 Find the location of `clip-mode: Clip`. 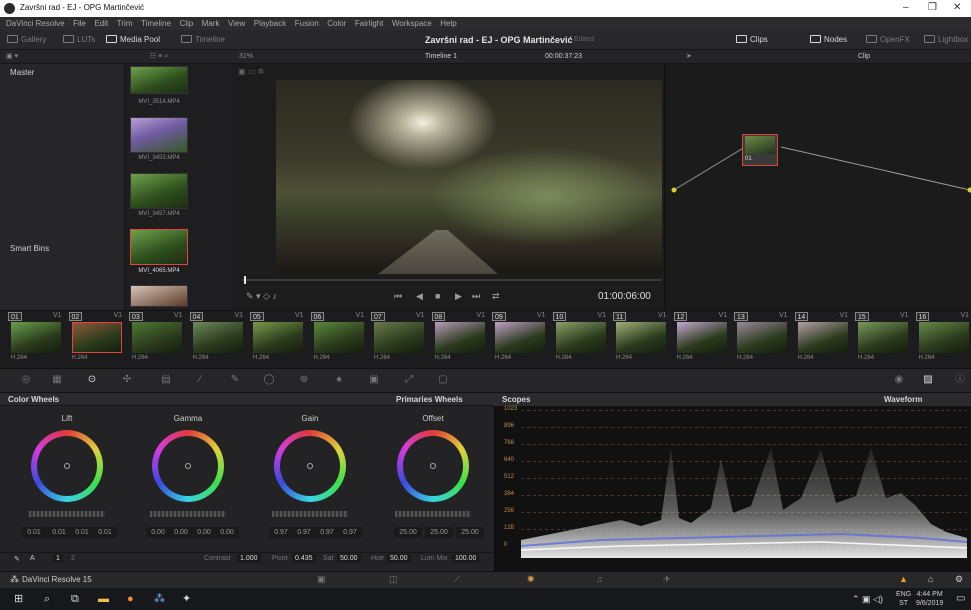

clip-mode: Clip is located at coordinates (864, 57).